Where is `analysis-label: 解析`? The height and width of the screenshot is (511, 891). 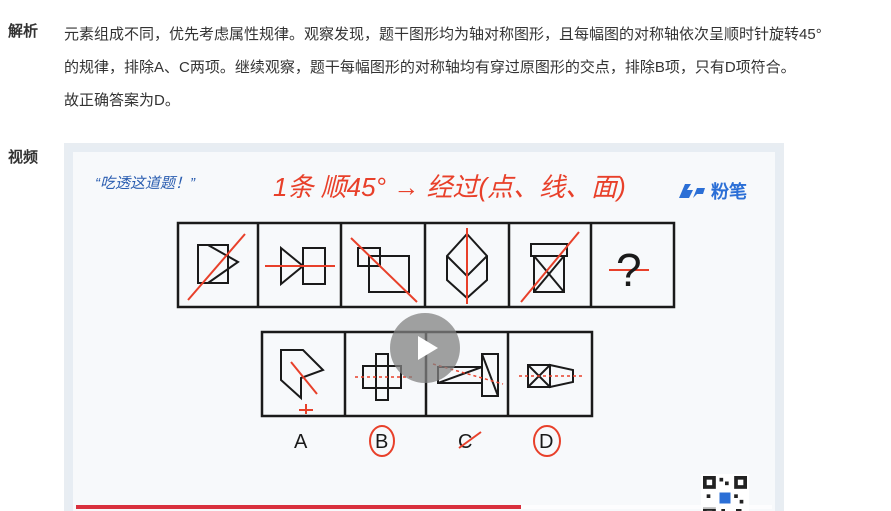
analysis-label: 解析 is located at coordinates (23, 31).